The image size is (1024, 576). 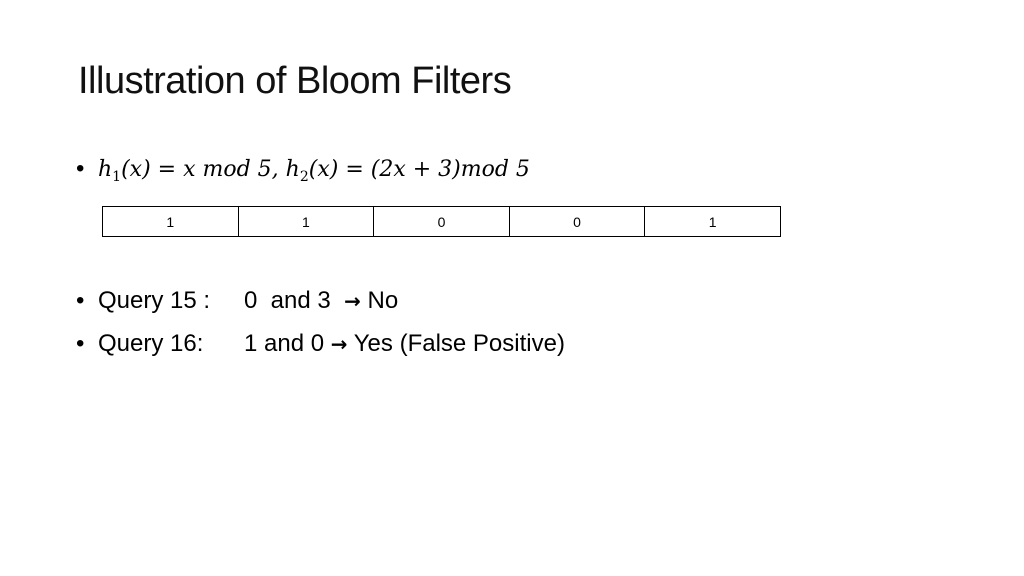 I want to click on hash-functions-bullet: • h1(x) = x mod 5, h2(x) = (2x + 3)mod 5, so click(x=303, y=170).